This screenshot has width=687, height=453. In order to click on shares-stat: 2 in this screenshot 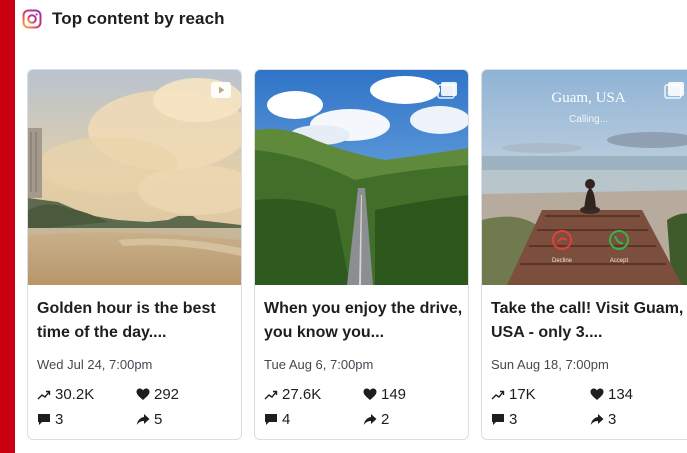, I will do `click(376, 419)`.